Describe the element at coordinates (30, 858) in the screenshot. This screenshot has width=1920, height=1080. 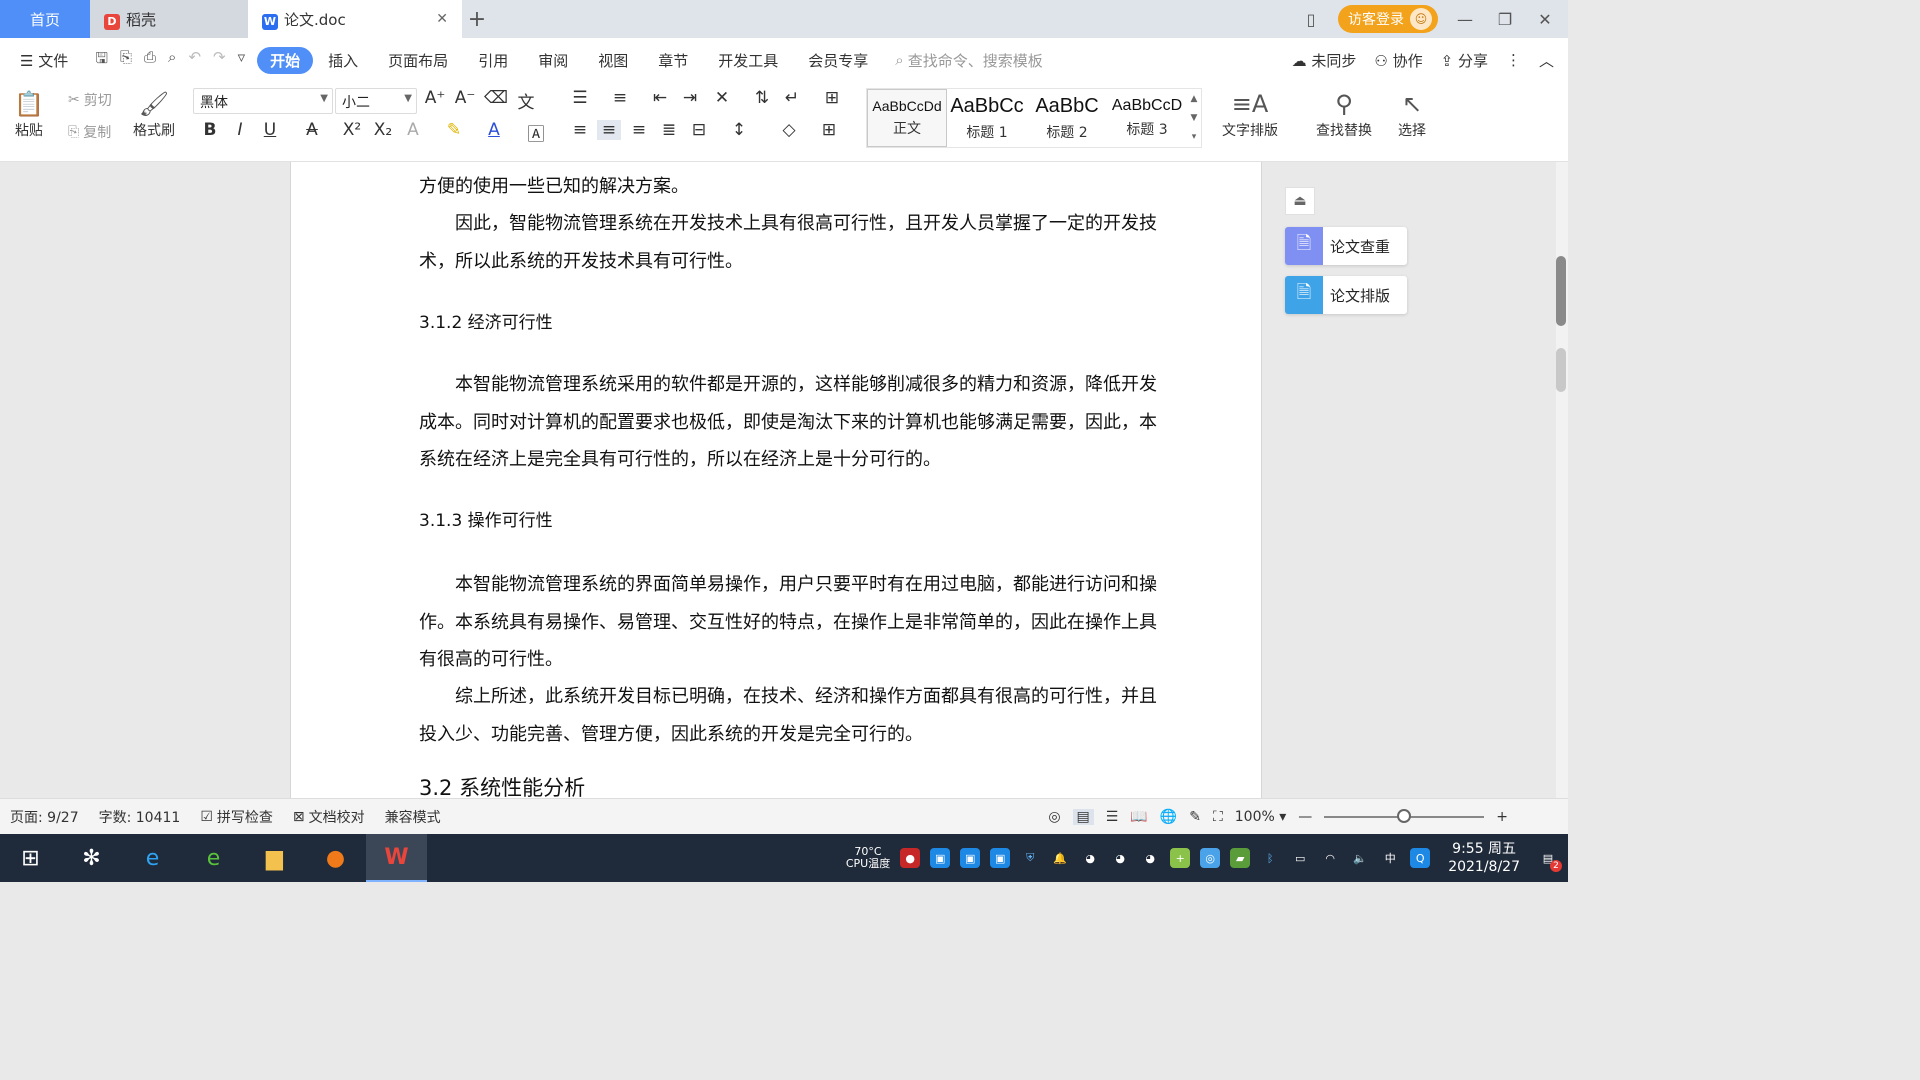
I see `windows-start-icon: ⊞` at that location.